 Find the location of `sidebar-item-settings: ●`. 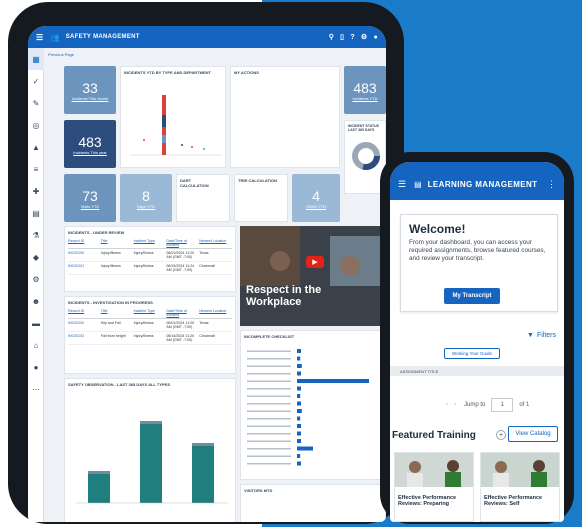

sidebar-item-settings: ● is located at coordinates (36, 367).